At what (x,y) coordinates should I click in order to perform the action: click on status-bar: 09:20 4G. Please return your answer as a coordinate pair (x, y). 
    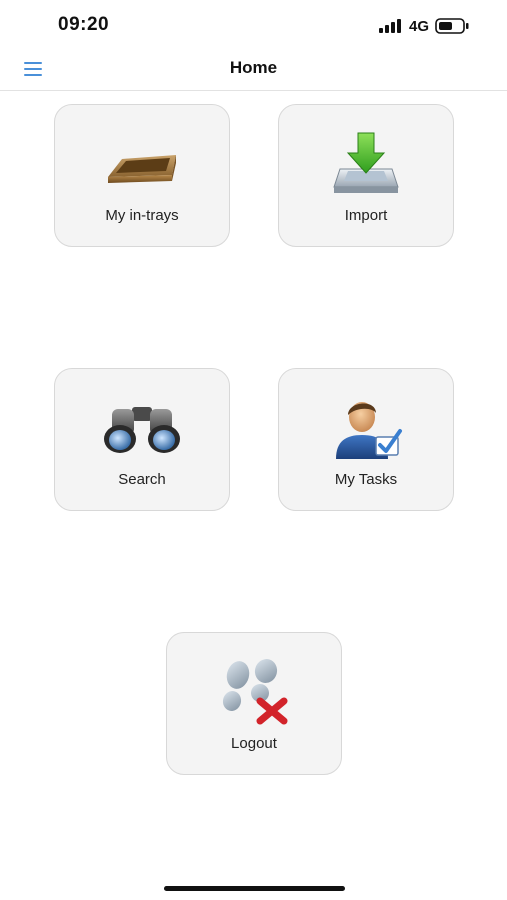
    Looking at the image, I should click on (253, 25).